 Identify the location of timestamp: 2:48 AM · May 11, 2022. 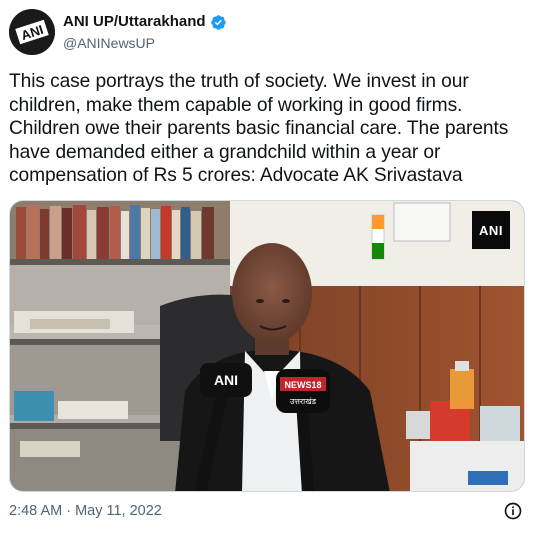
(85, 511).